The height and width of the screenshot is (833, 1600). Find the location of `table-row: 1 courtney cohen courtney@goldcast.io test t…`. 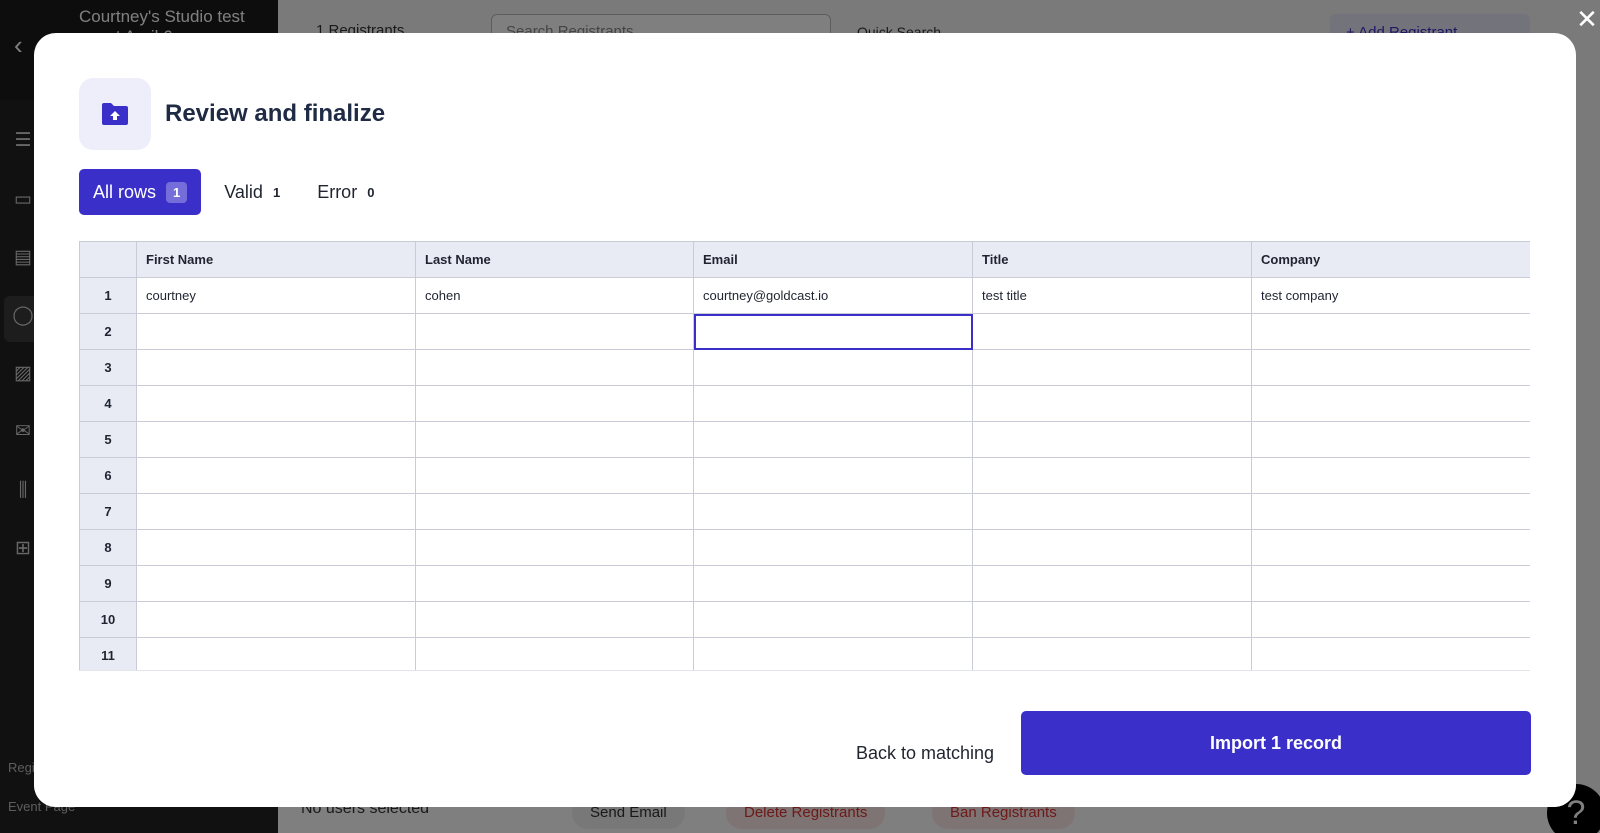

table-row: 1 courtney cohen courtney@goldcast.io test t… is located at coordinates (804, 295).